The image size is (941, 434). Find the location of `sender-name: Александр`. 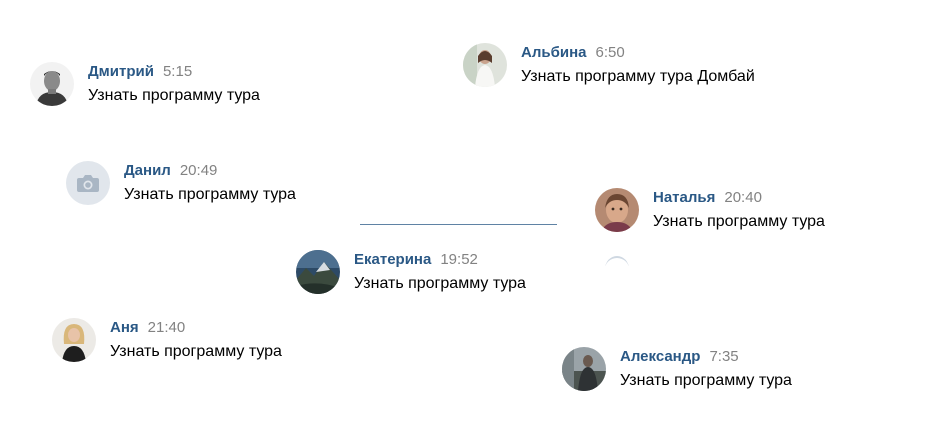

sender-name: Александр is located at coordinates (660, 356).